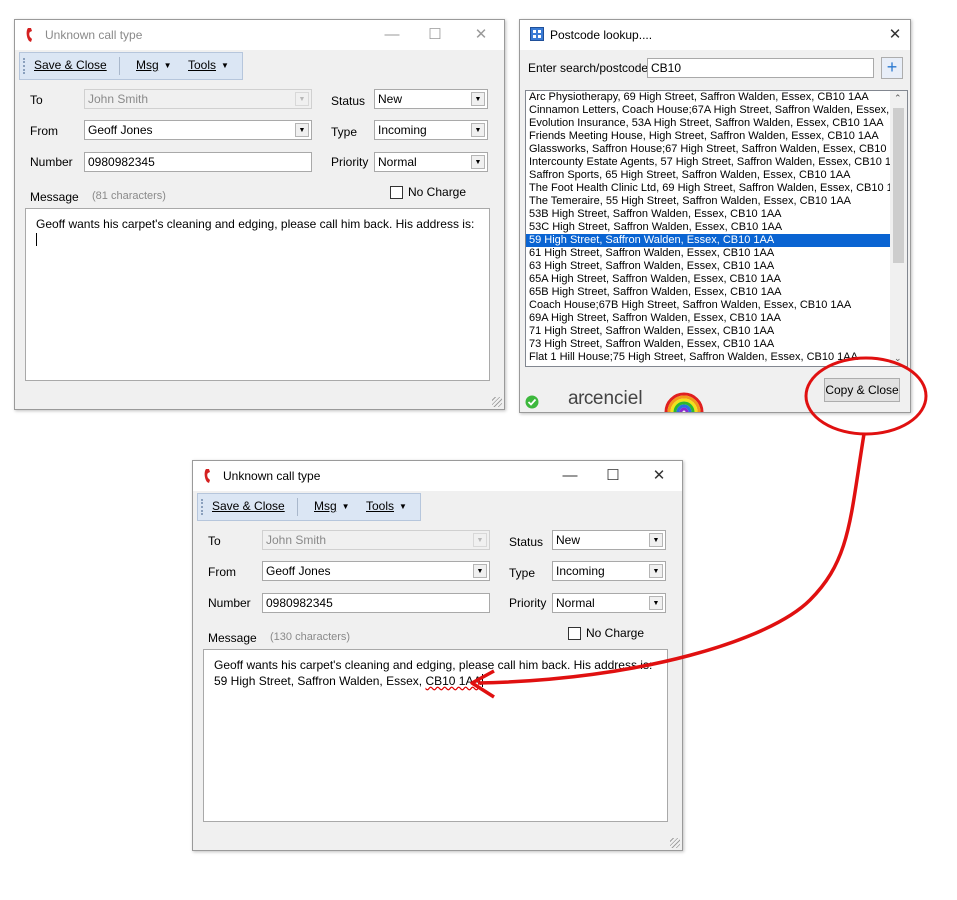 The image size is (957, 900). I want to click on scroll-down-icon: ⌄, so click(898, 358).